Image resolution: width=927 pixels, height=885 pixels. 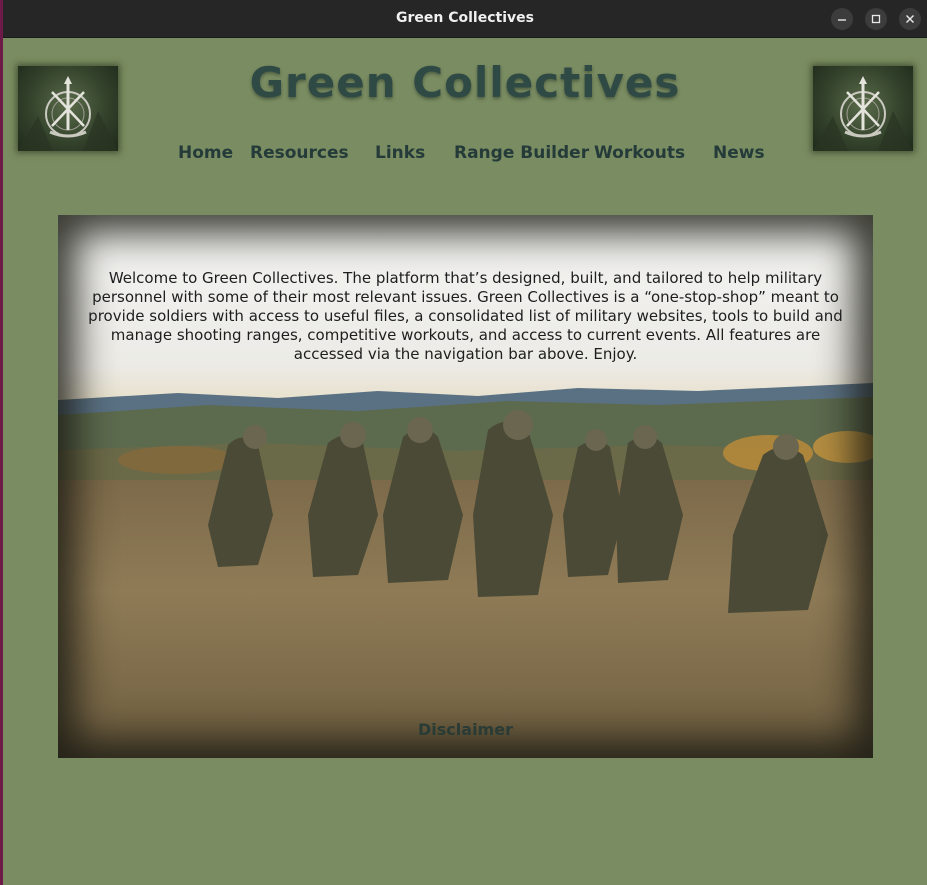 I want to click on window-title: Green Collectives, so click(x=465, y=18).